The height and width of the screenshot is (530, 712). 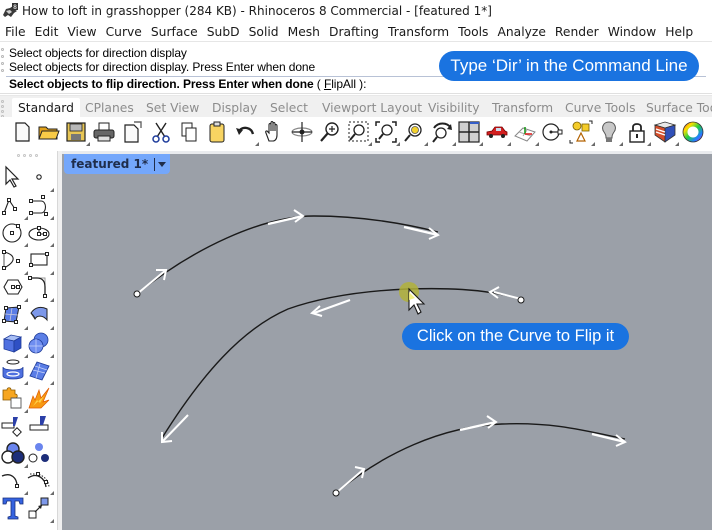 What do you see at coordinates (39, 425) in the screenshot?
I see `trim-icon` at bounding box center [39, 425].